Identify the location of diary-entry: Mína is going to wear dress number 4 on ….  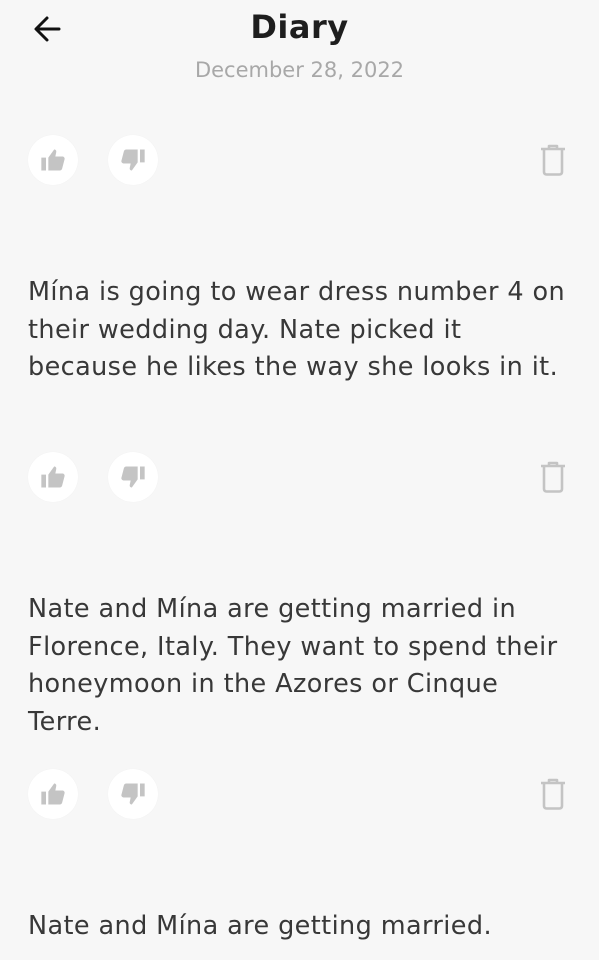
(299, 330).